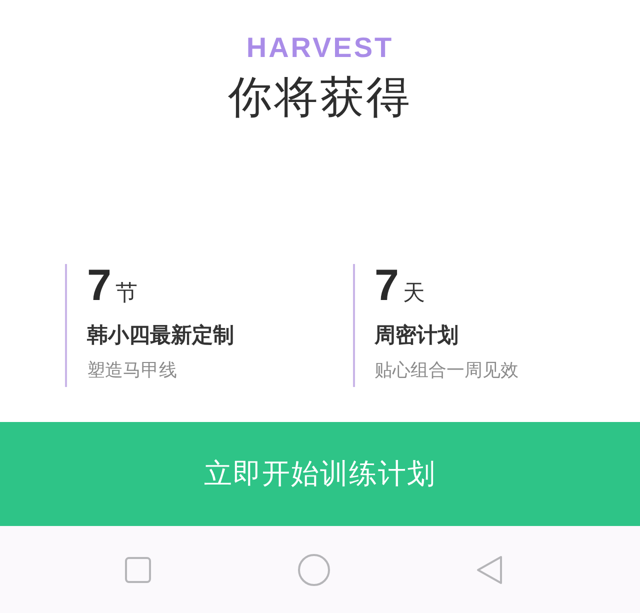 This screenshot has width=640, height=613. I want to click on benefit-unit: 节, so click(126, 294).